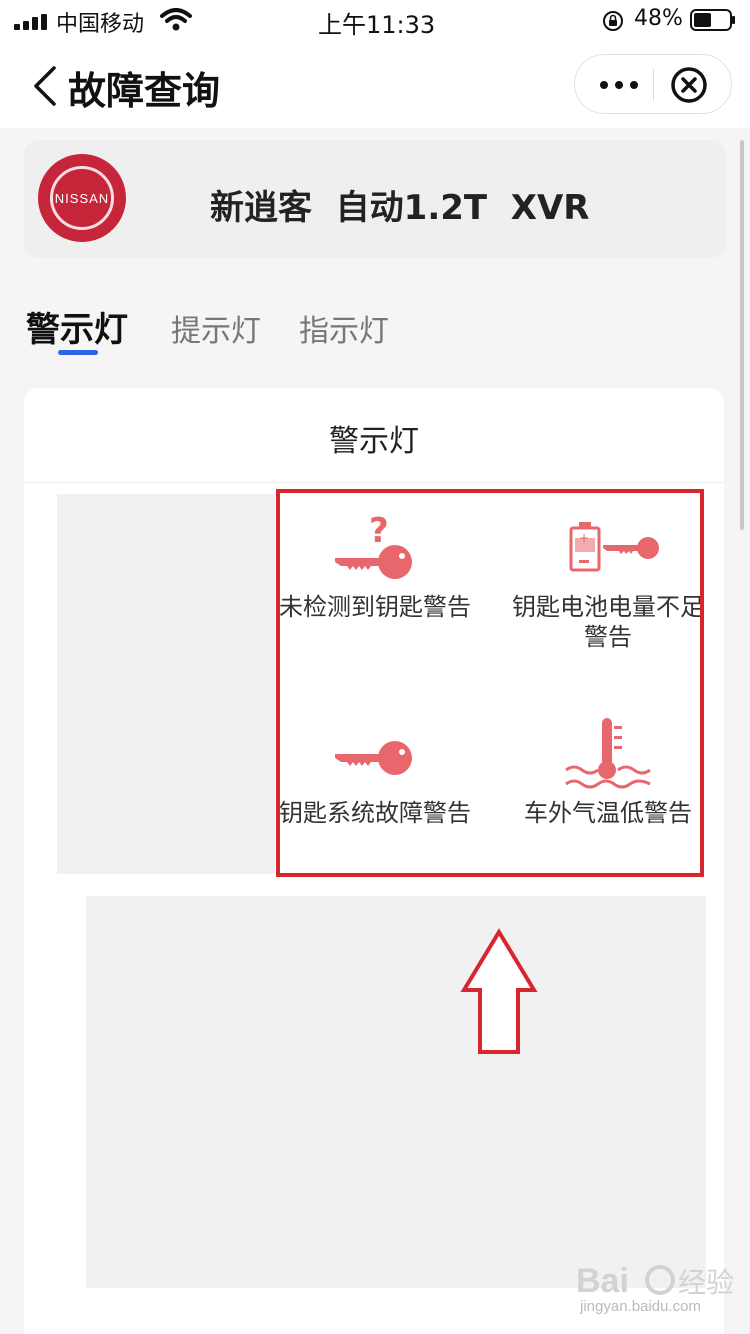 Image resolution: width=750 pixels, height=1334 pixels. Describe the element at coordinates (344, 328) in the screenshot. I see `tab-indicator-lights: 指示灯` at that location.